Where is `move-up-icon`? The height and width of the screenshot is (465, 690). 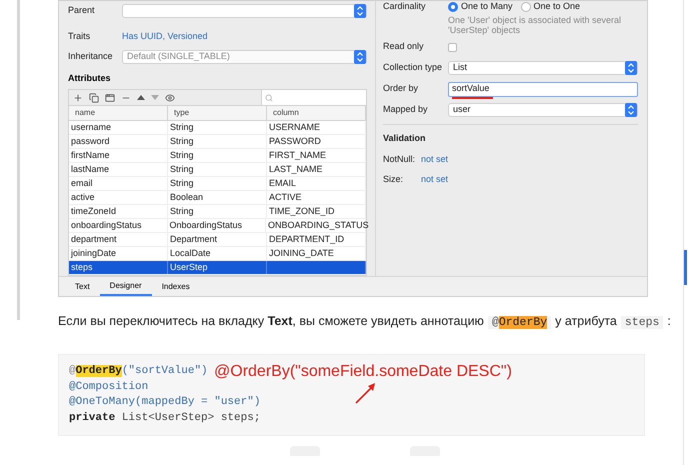 move-up-icon is located at coordinates (141, 97).